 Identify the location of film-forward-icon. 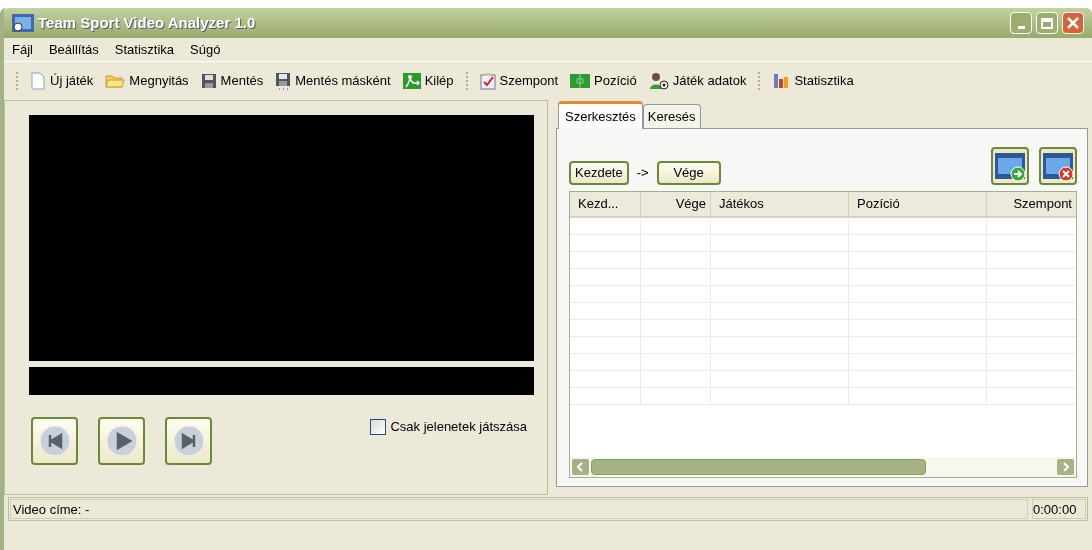
(1010, 166).